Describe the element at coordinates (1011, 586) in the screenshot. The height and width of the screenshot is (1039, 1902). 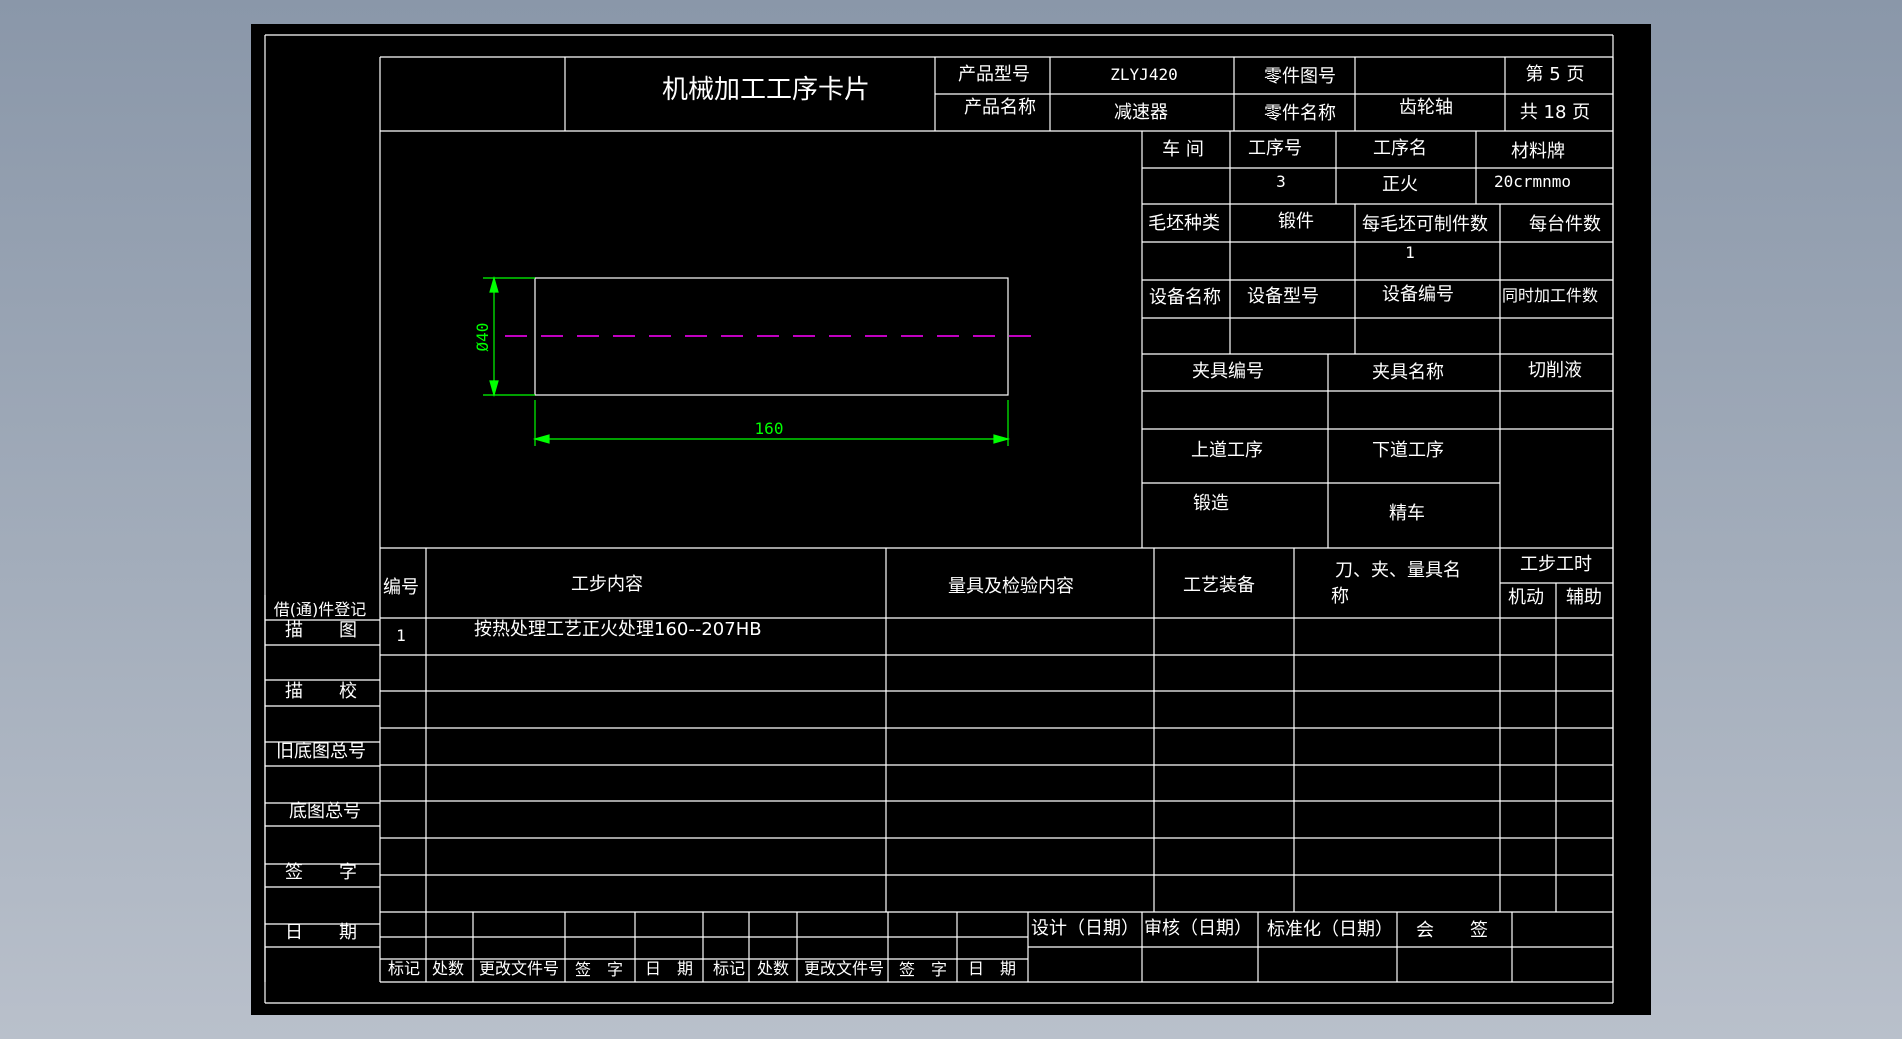
I see `inspection-header: 量具及检验内容` at that location.